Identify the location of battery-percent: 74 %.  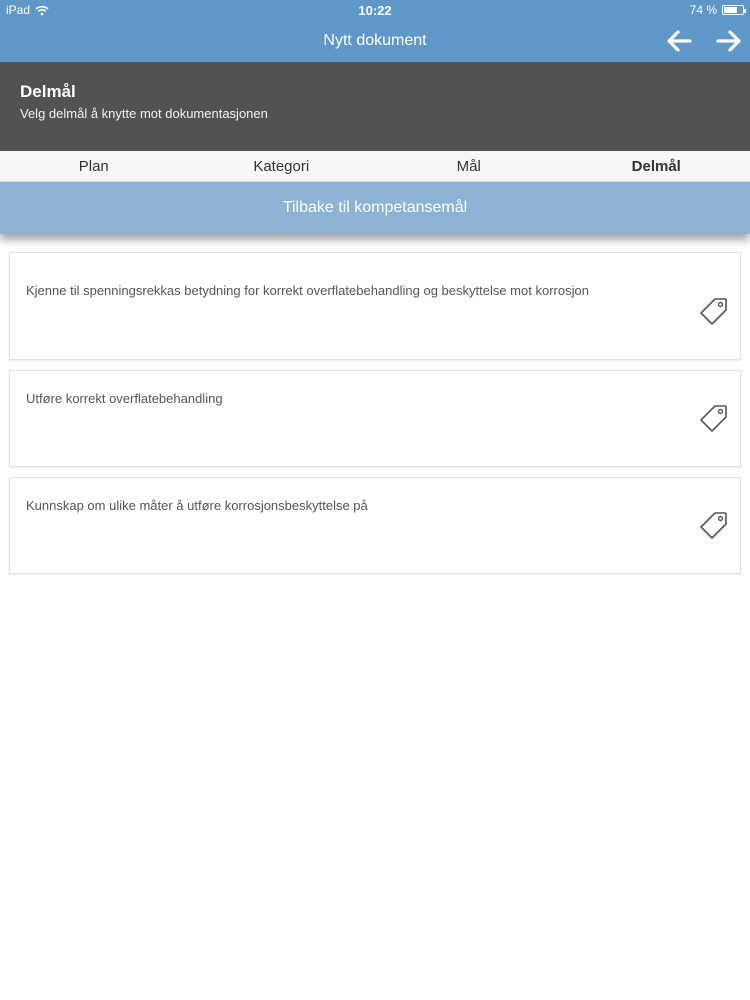
(703, 10).